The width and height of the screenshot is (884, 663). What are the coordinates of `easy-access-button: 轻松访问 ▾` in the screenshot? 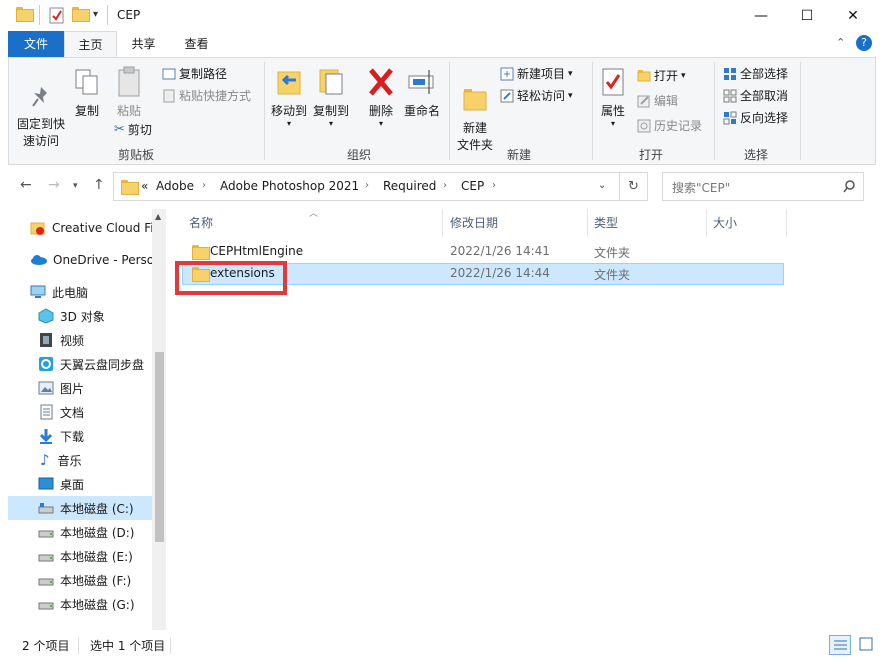 It's located at (536, 95).